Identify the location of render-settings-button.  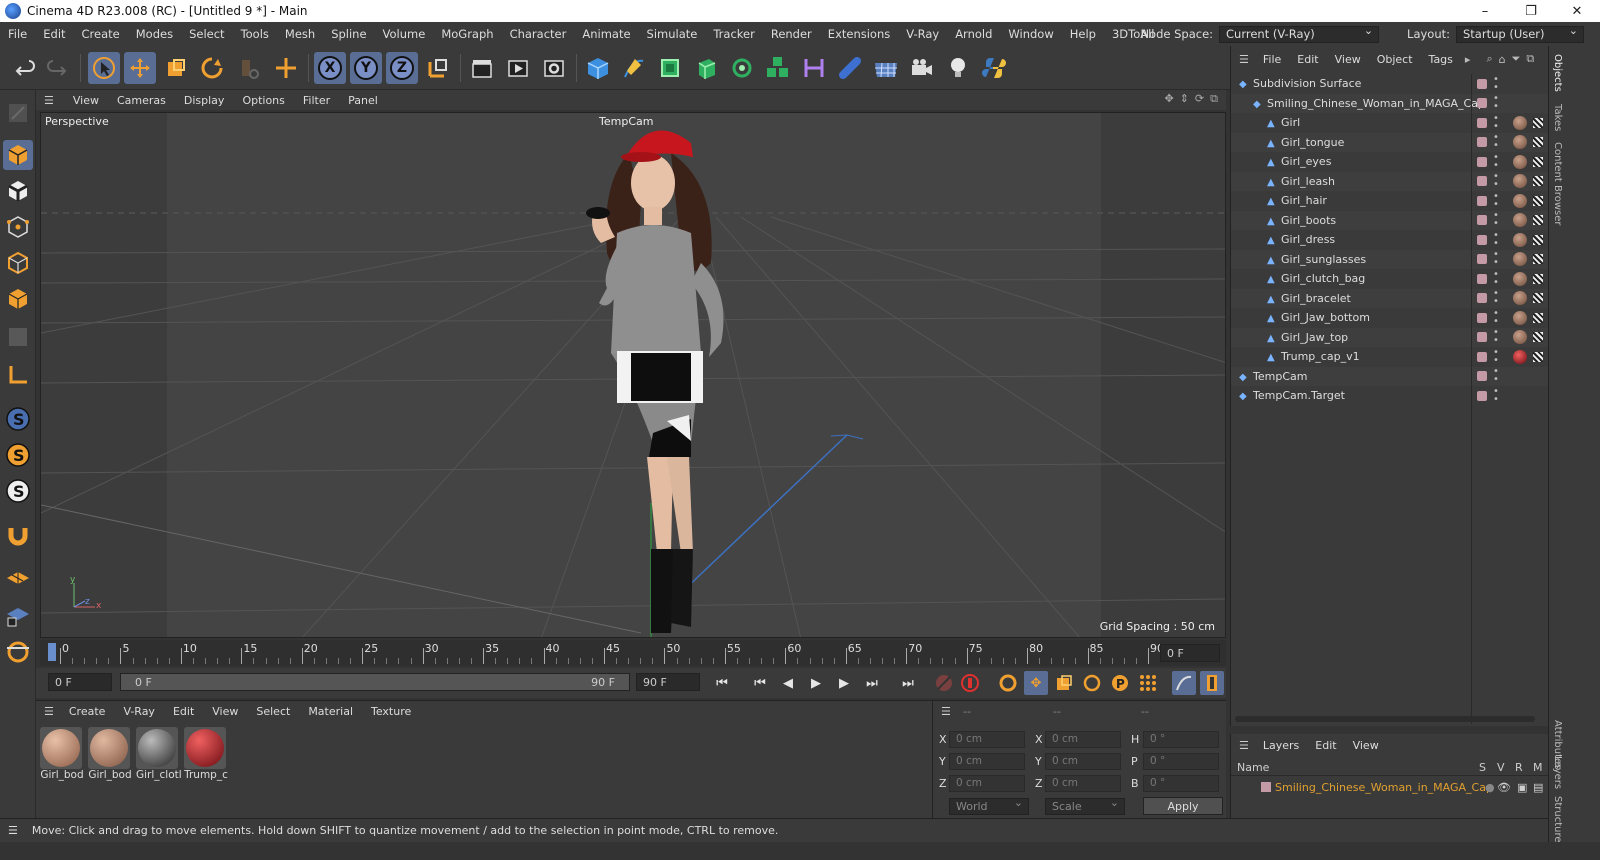
(554, 68).